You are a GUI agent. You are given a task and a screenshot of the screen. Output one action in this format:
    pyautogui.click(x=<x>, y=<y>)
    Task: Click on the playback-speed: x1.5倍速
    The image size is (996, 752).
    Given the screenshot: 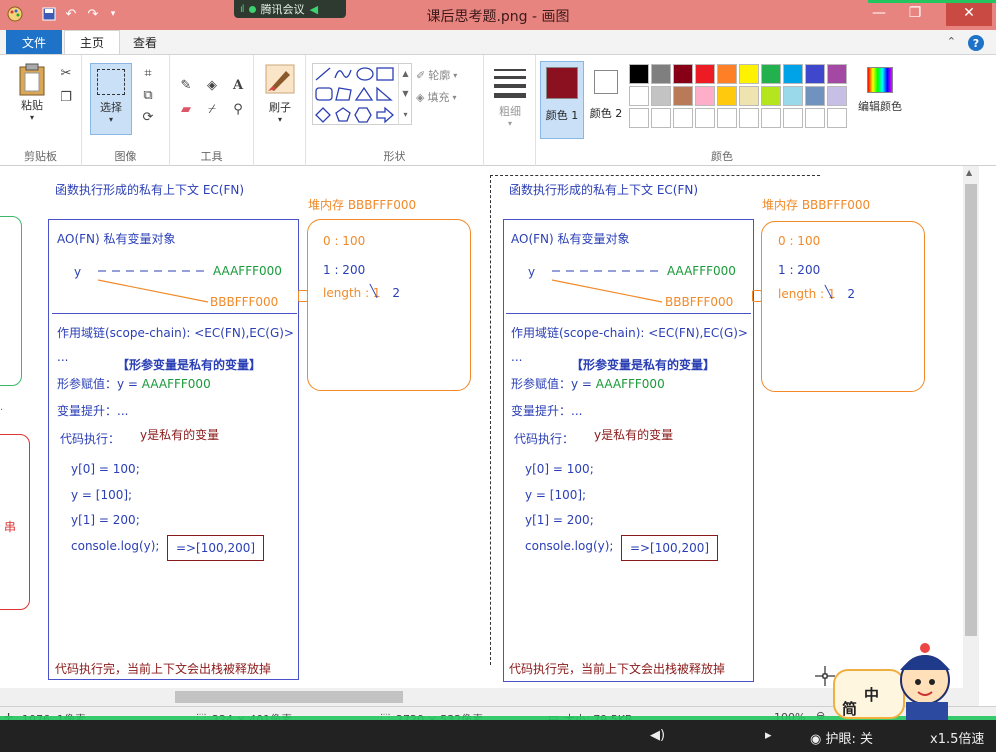 What is the action you would take?
    pyautogui.click(x=957, y=737)
    